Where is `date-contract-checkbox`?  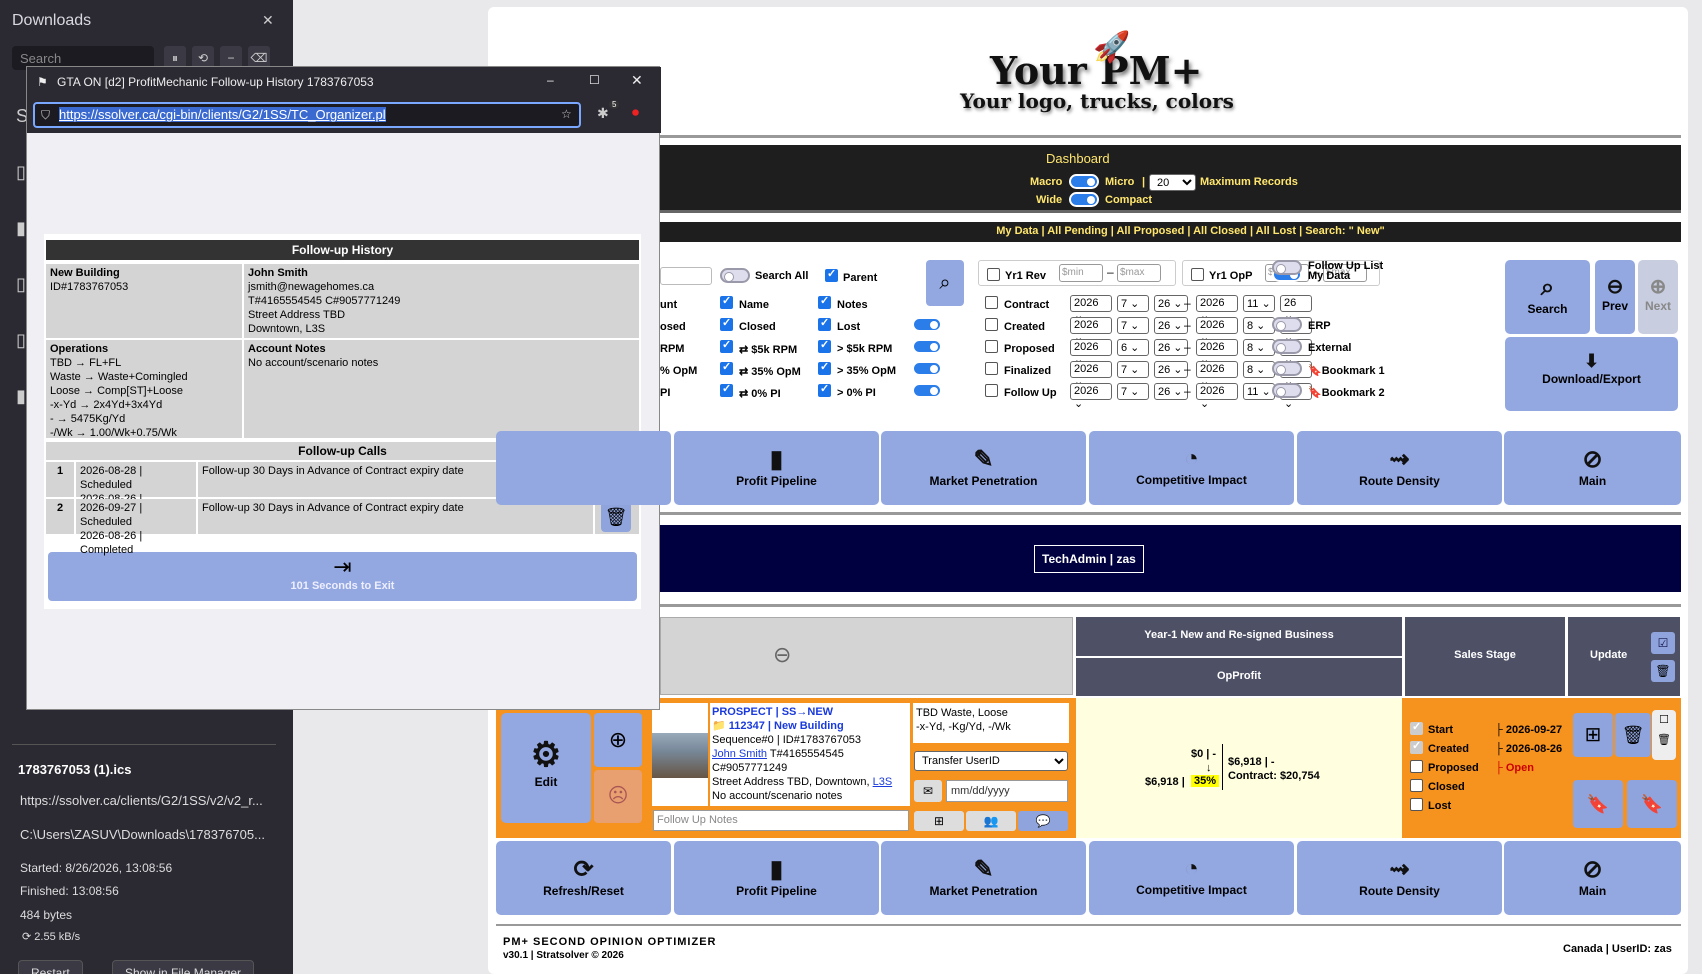 date-contract-checkbox is located at coordinates (991, 302).